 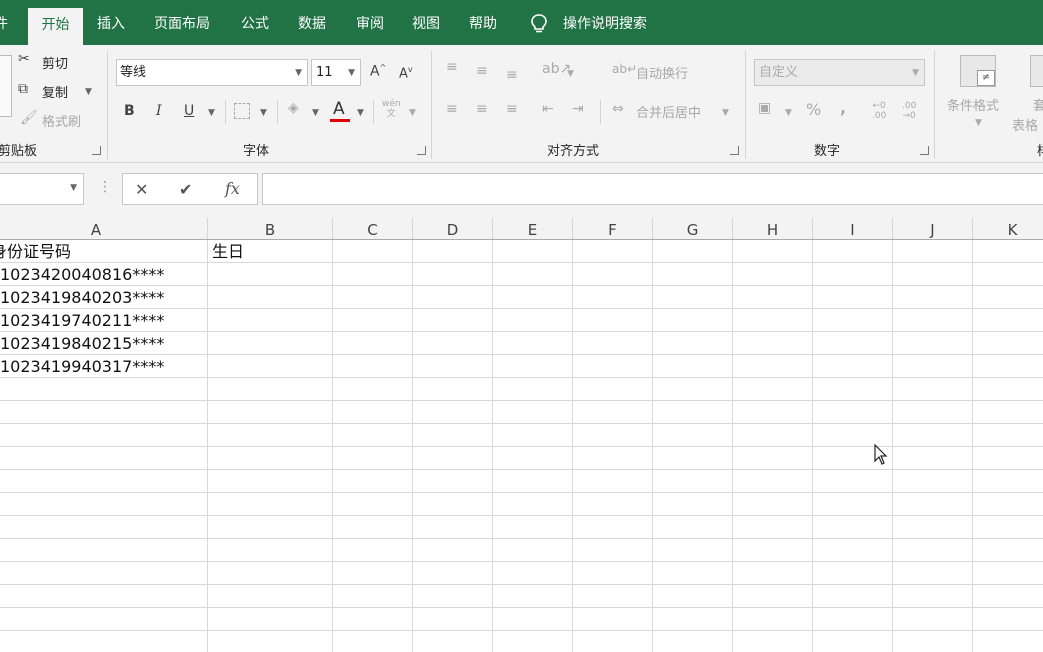 What do you see at coordinates (270, 228) in the screenshot?
I see `column-header-b: B` at bounding box center [270, 228].